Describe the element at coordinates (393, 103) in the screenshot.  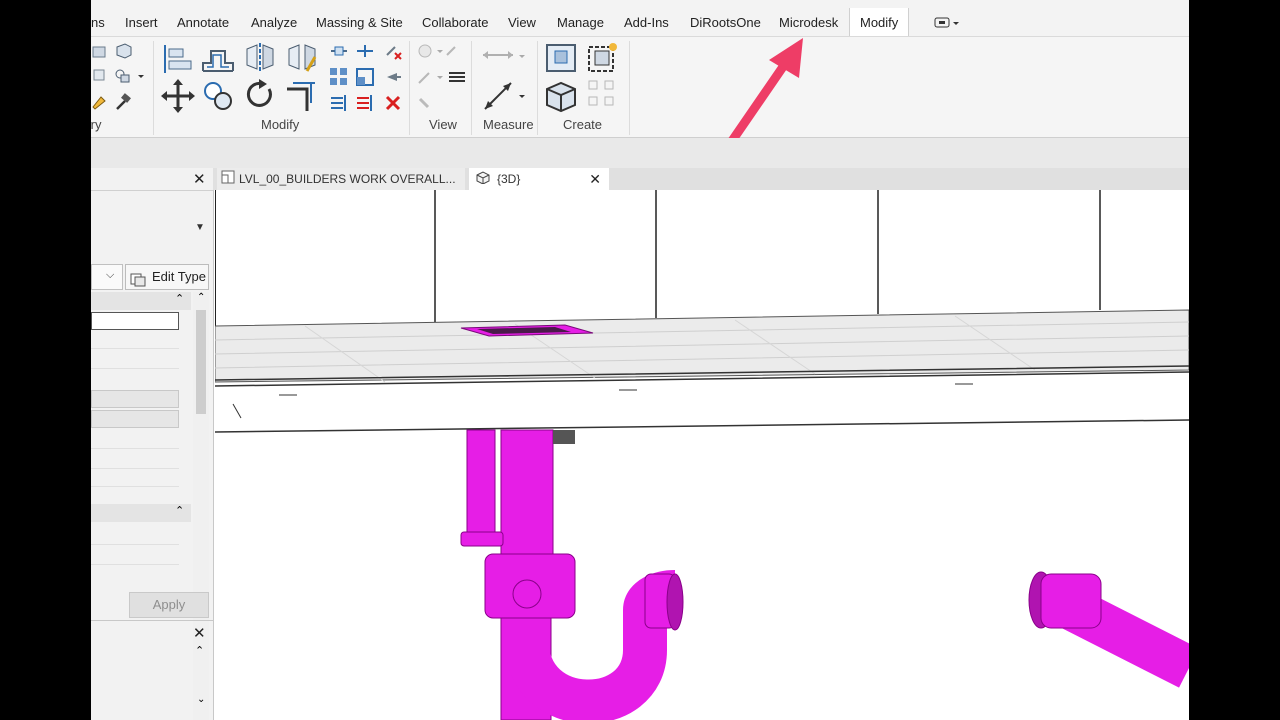
I see `delete-icon` at that location.